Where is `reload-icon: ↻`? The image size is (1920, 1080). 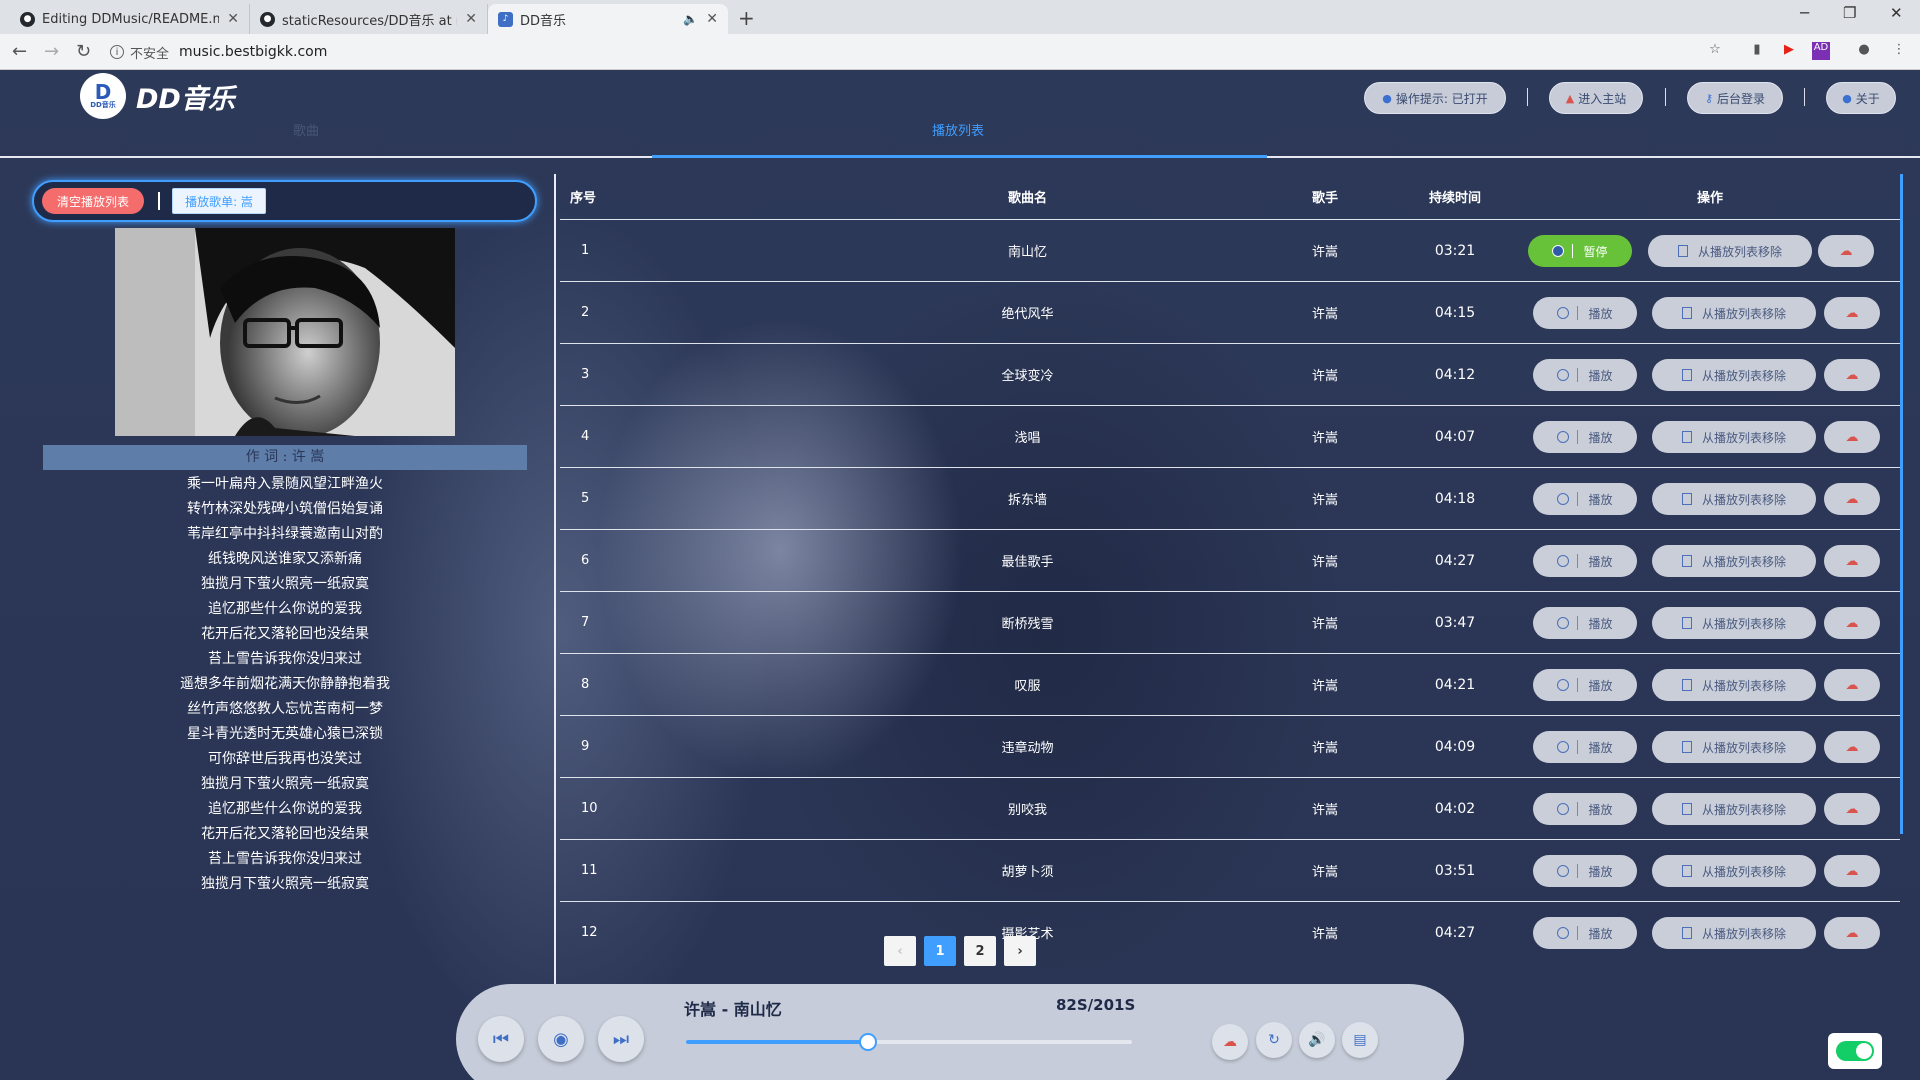
reload-icon: ↻ is located at coordinates (83, 51).